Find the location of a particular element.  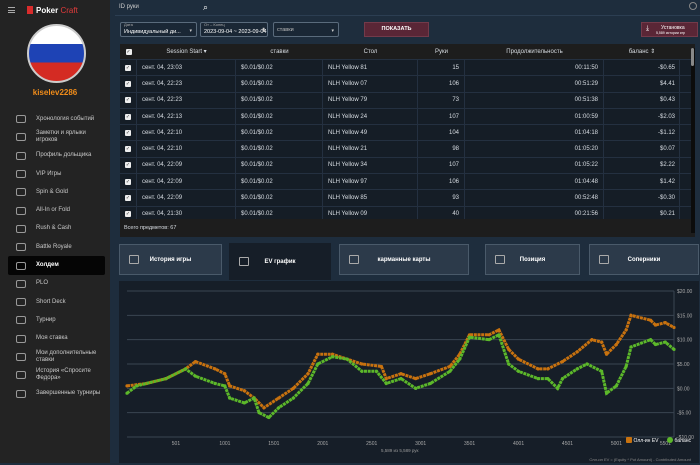

menu-icon is located at coordinates (11, 10).